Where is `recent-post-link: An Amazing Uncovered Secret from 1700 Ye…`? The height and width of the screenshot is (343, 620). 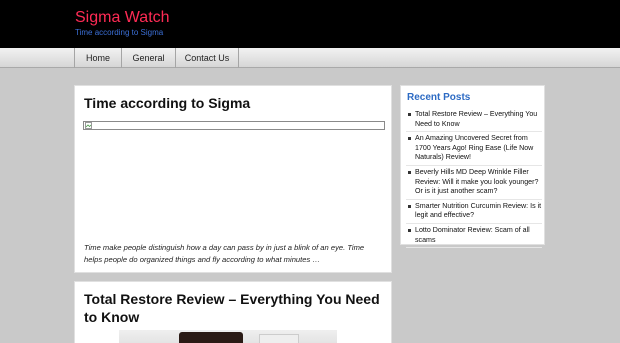 recent-post-link: An Amazing Uncovered Secret from 1700 Ye… is located at coordinates (474, 147).